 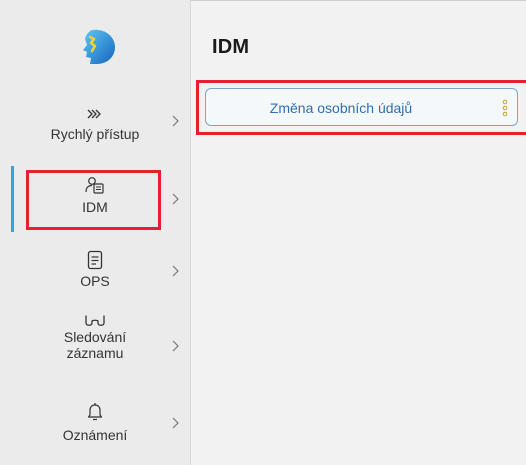 I want to click on sidebar-item-label: Sledování záznamu, so click(x=95, y=345).